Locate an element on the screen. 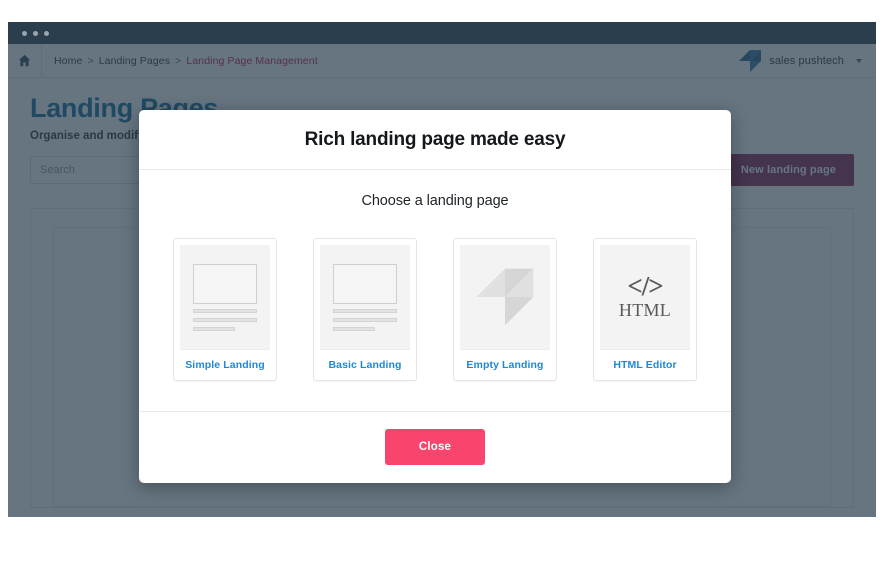 This screenshot has width=884, height=570. modal-title: Rich landing page made easy is located at coordinates (435, 139).